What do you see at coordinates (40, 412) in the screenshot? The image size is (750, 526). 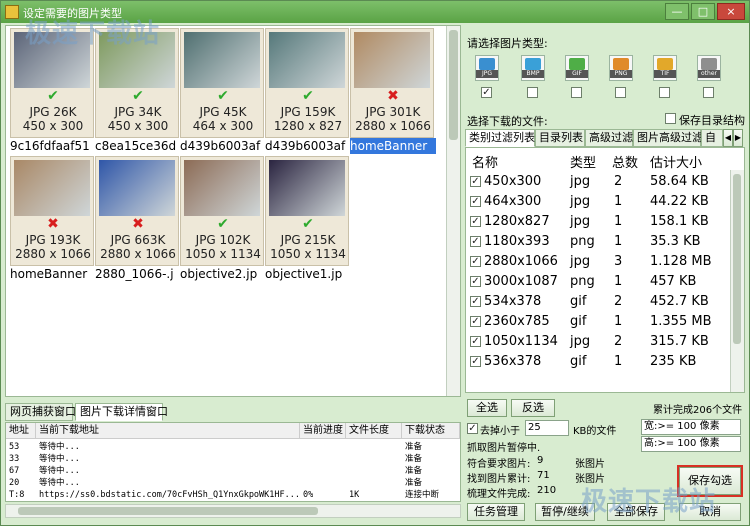 I see `tab-page-capture: 网页捕获窗口` at bounding box center [40, 412].